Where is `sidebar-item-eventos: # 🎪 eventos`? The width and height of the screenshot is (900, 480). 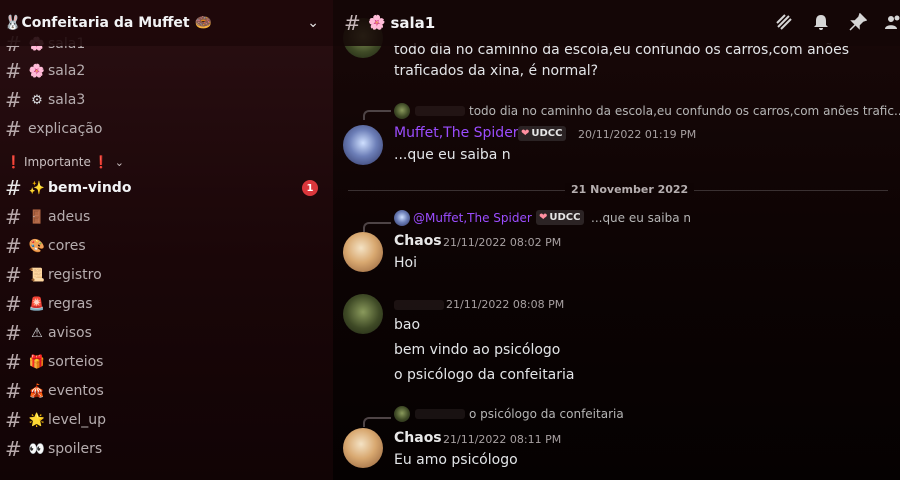 sidebar-item-eventos: # 🎪 eventos is located at coordinates (166, 391).